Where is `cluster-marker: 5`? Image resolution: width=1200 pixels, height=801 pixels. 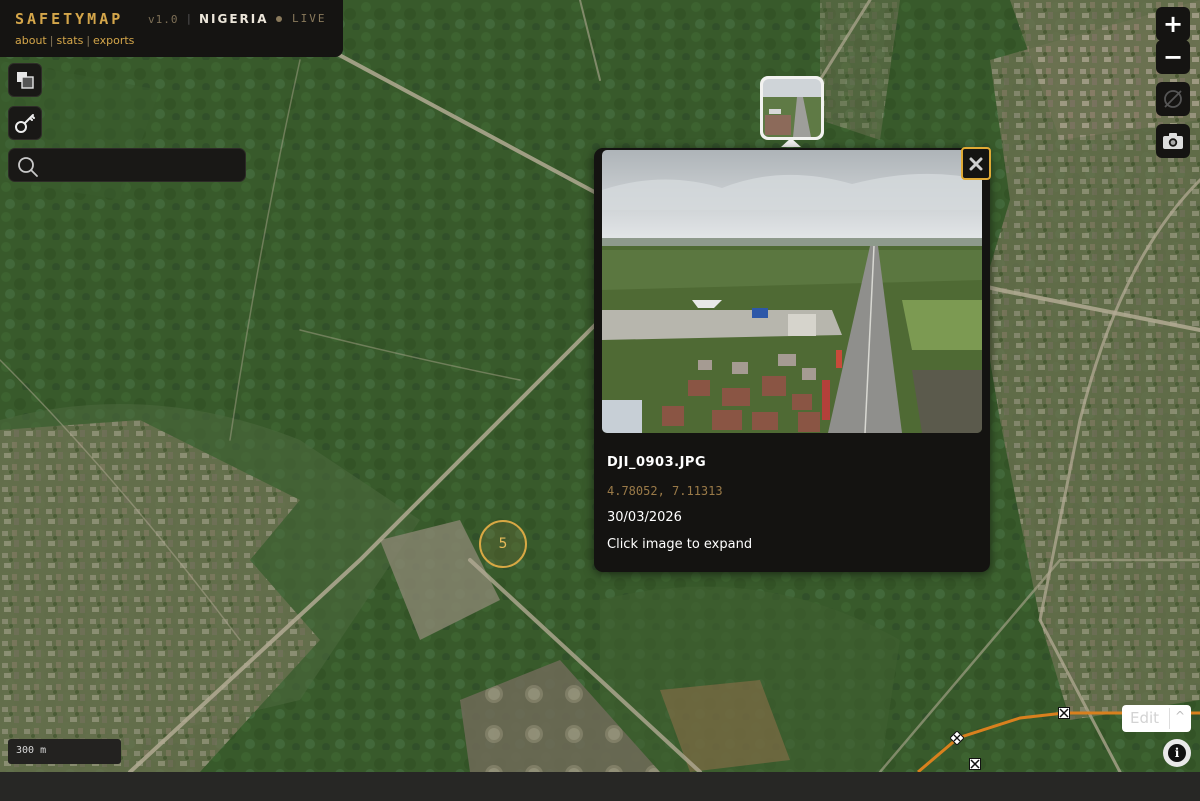
cluster-marker: 5 is located at coordinates (503, 544).